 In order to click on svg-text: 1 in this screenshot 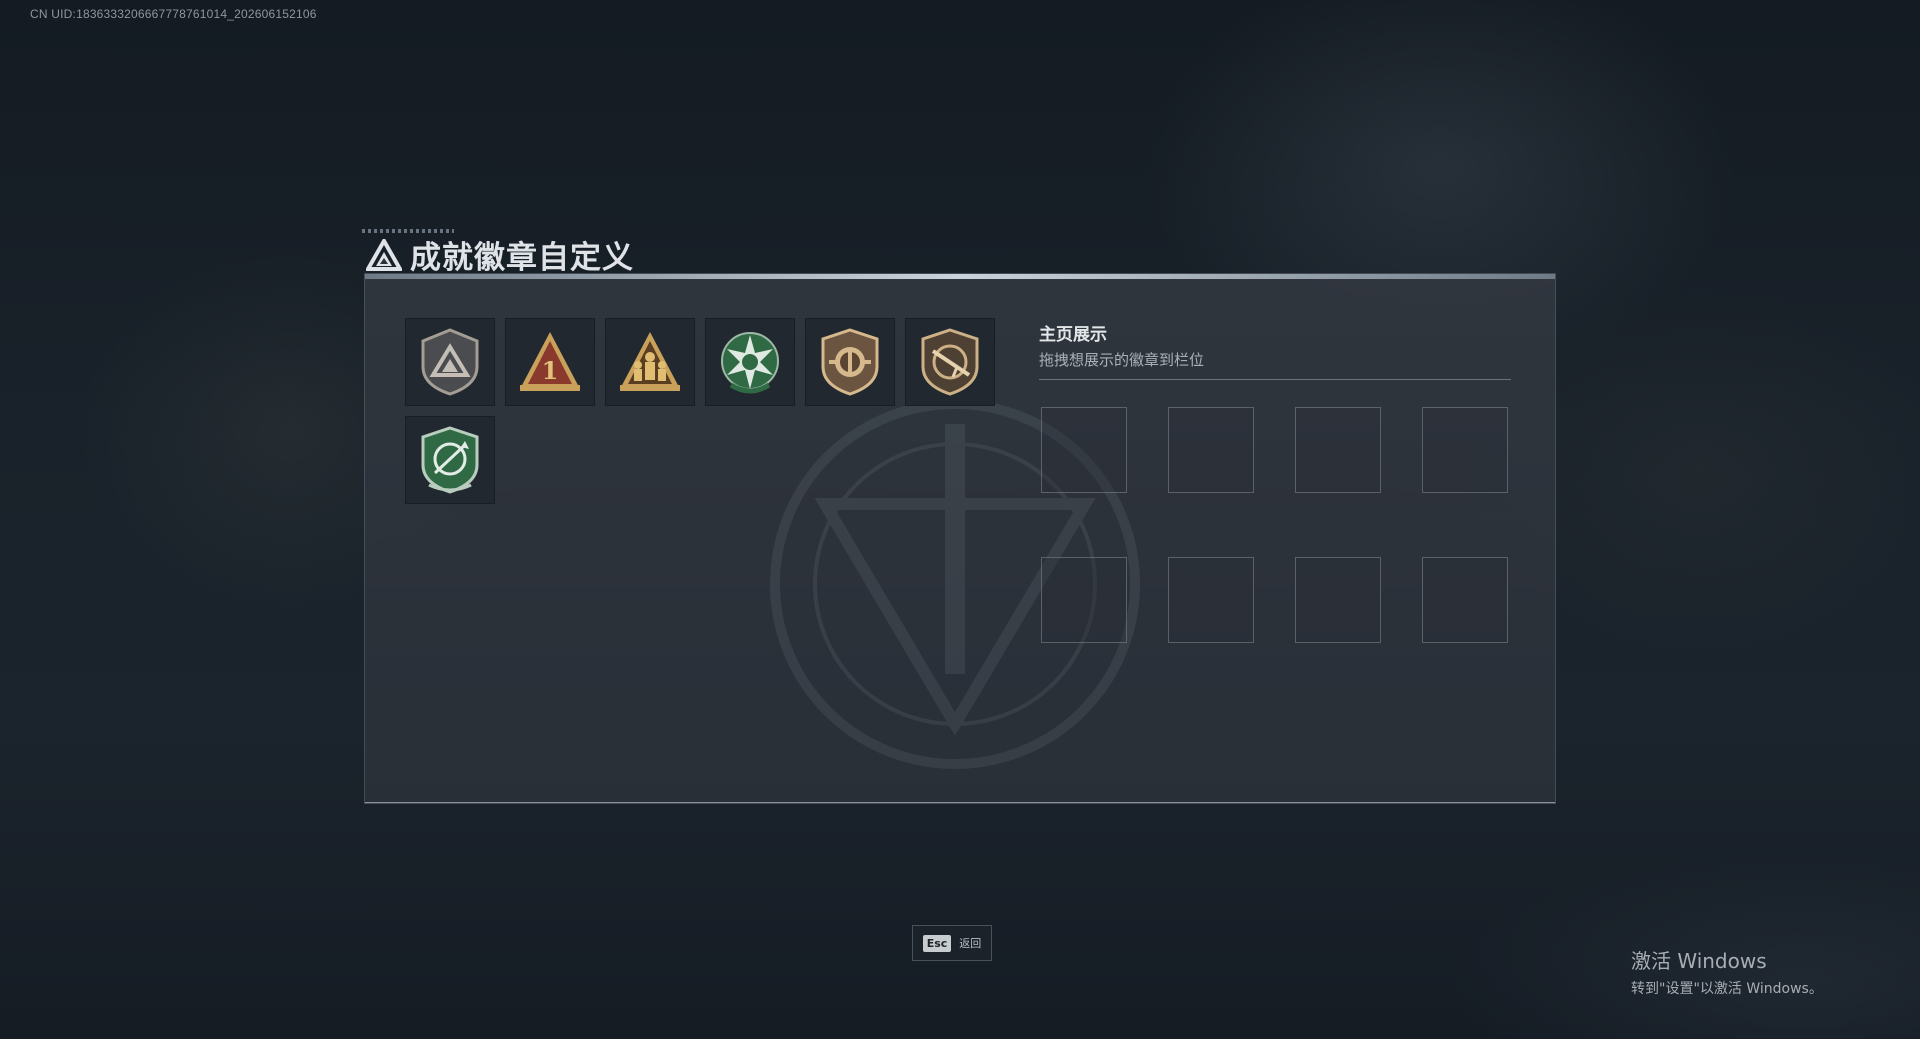, I will do `click(550, 370)`.